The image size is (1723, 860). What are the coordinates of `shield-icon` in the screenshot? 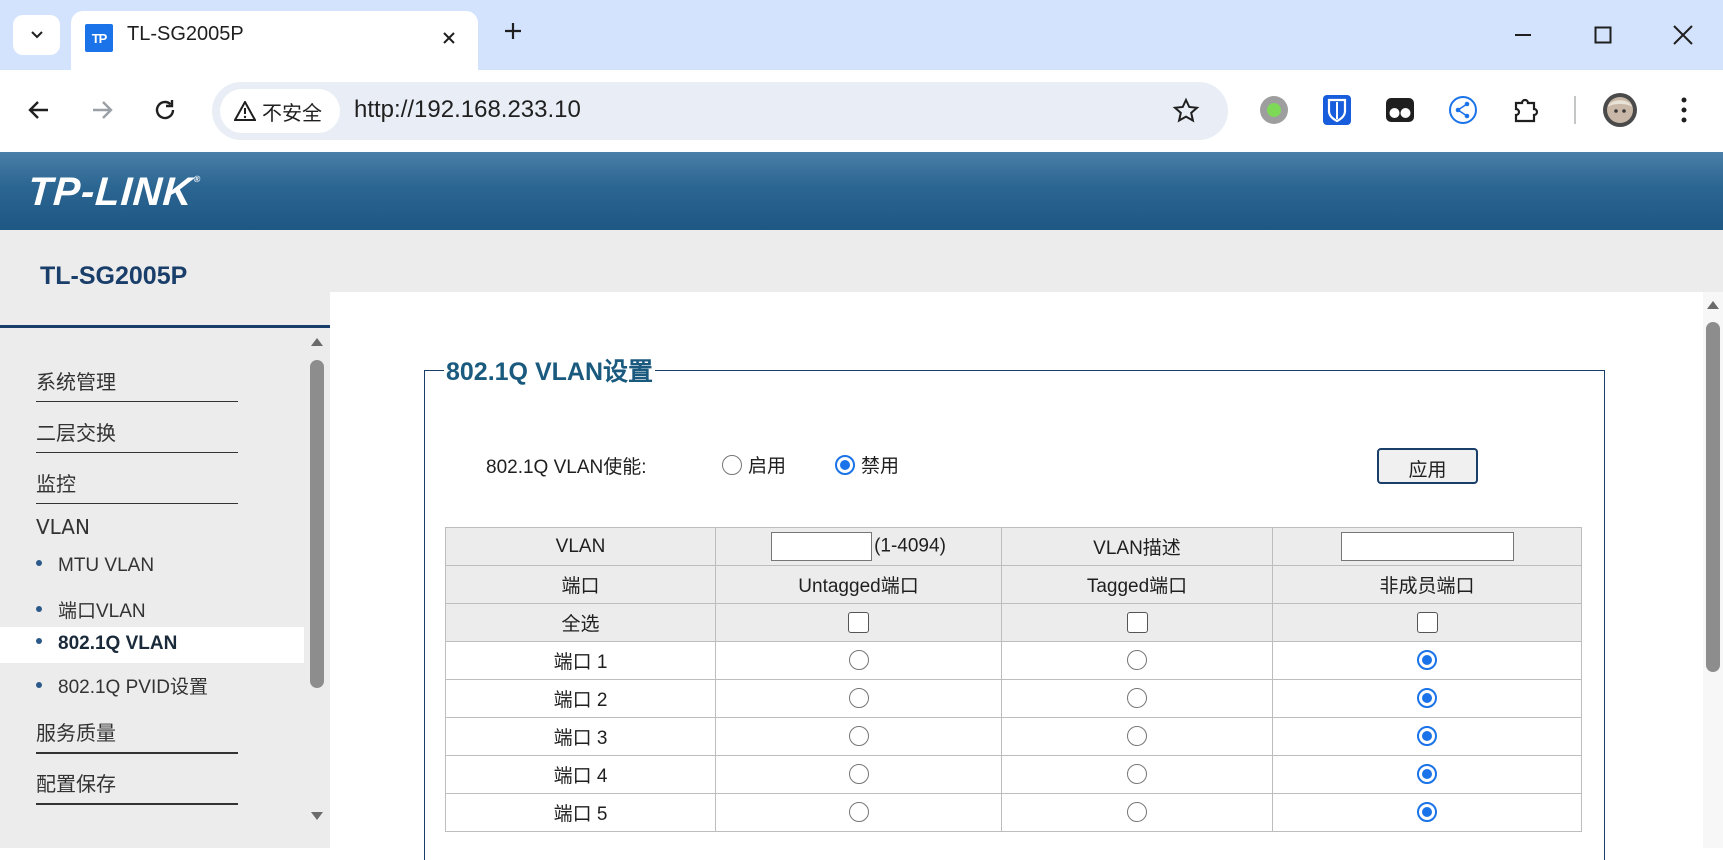 It's located at (1337, 110).